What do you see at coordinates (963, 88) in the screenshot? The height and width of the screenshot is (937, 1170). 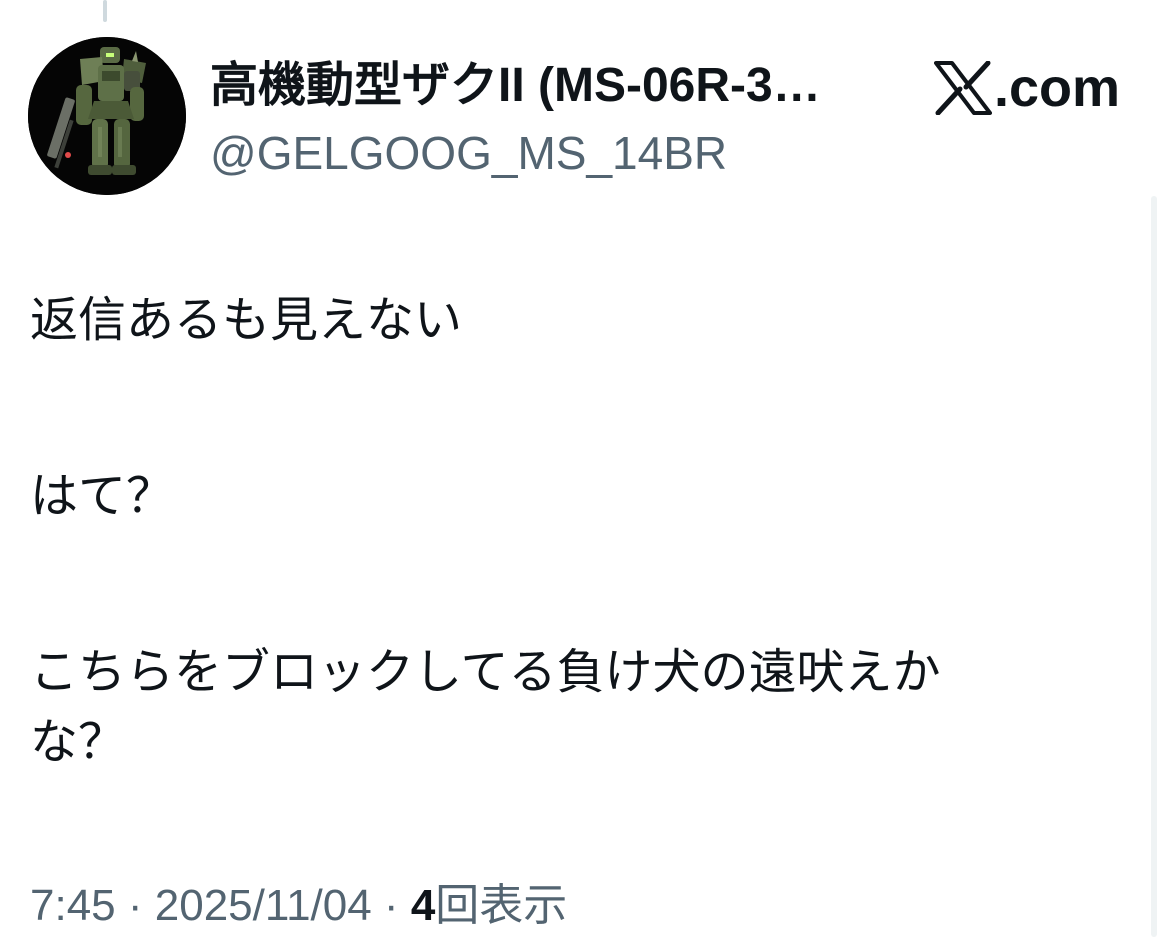 I see `x-logo-icon` at bounding box center [963, 88].